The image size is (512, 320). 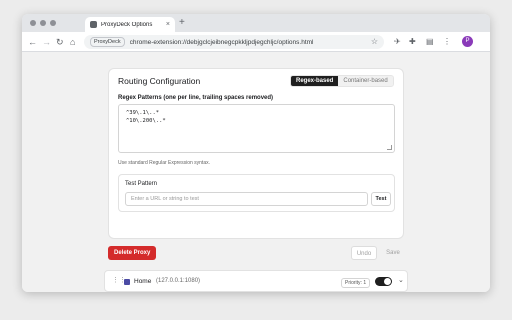 I want to click on proxy-color-swatch, so click(x=127, y=282).